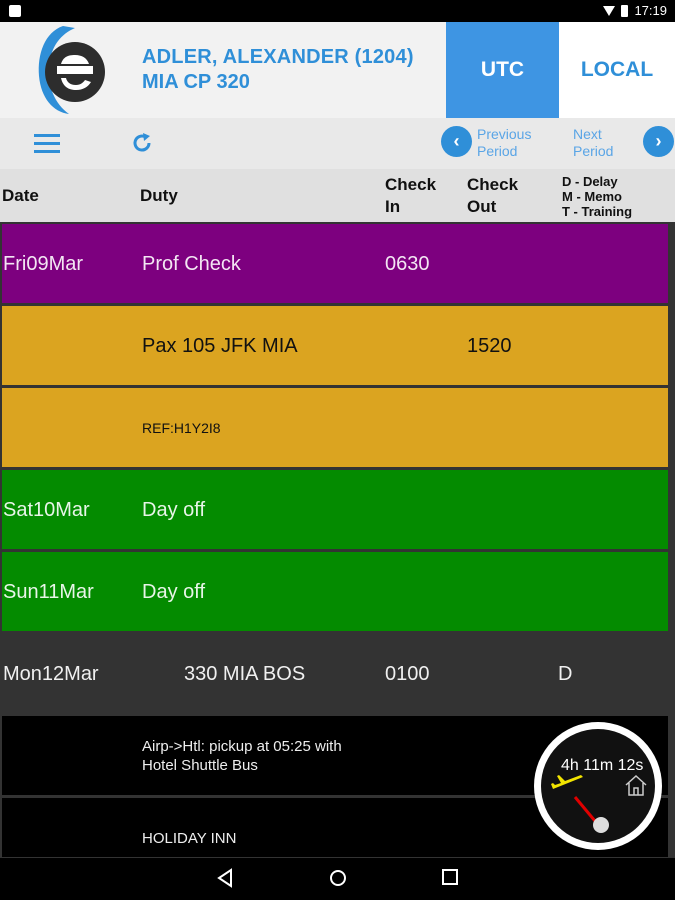 The width and height of the screenshot is (675, 900). Describe the element at coordinates (567, 782) in the screenshot. I see `airplane-icon` at that location.